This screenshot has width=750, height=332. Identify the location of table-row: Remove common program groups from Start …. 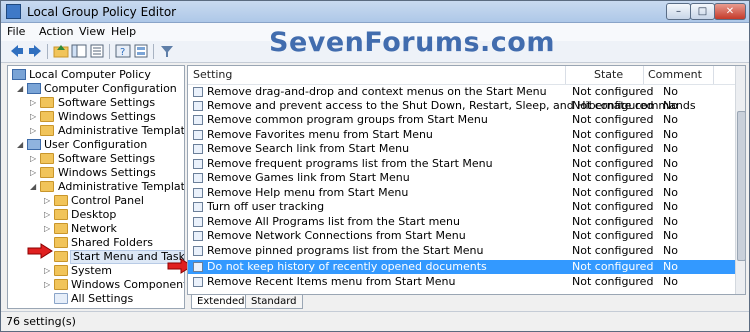
(461, 120).